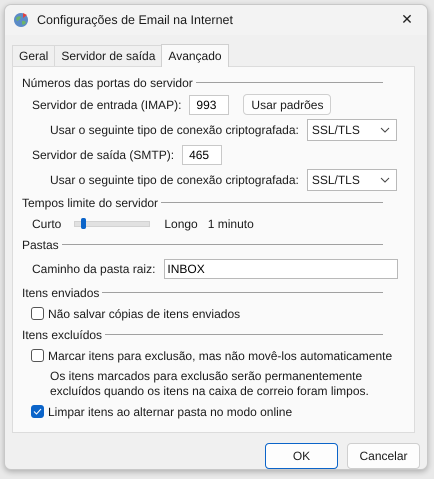 This screenshot has height=479, width=434. Describe the element at coordinates (40, 245) in the screenshot. I see `section-title: Pastas` at that location.